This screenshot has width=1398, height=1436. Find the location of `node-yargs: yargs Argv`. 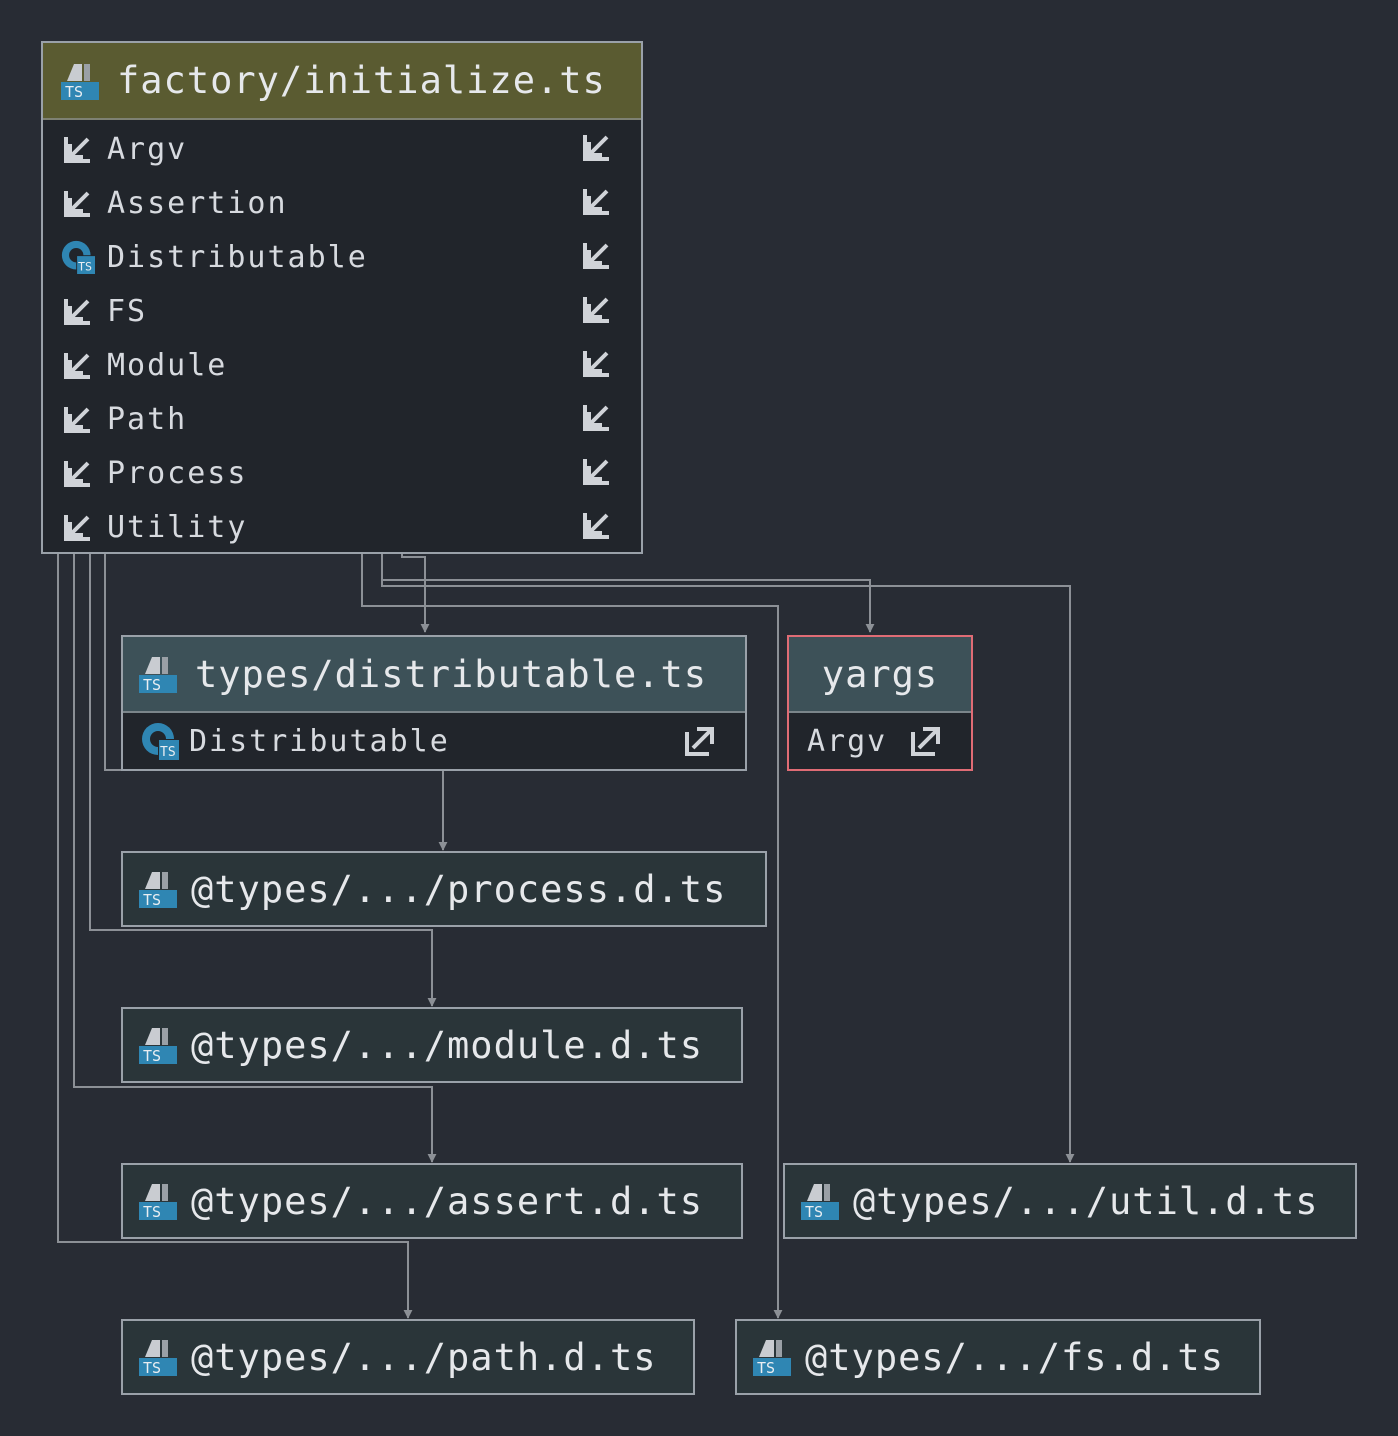

node-yargs: yargs Argv is located at coordinates (880, 703).